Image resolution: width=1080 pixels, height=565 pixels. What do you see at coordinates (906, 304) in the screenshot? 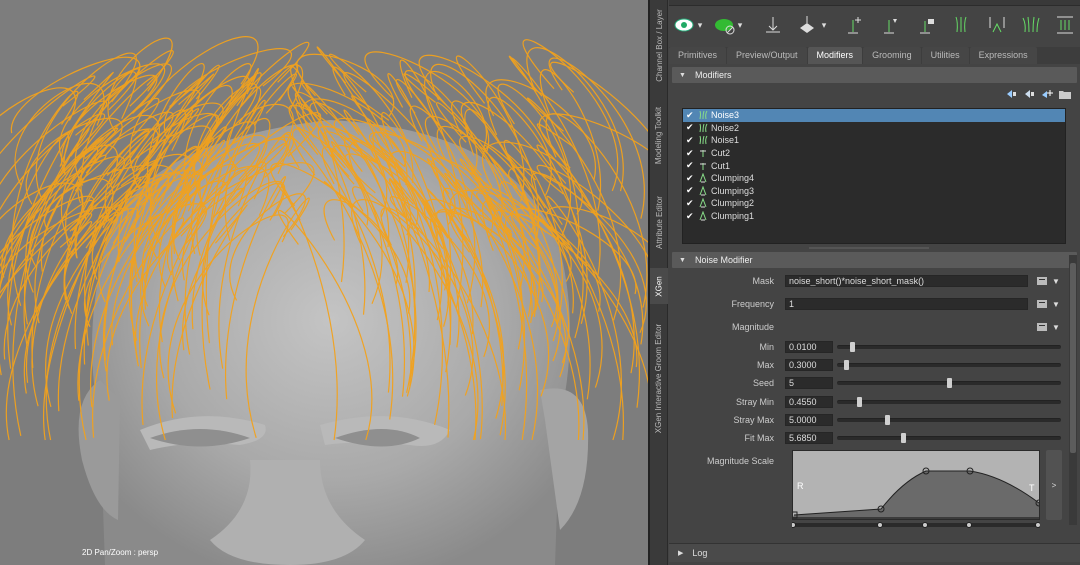
I see `frequency-field: 1` at bounding box center [906, 304].